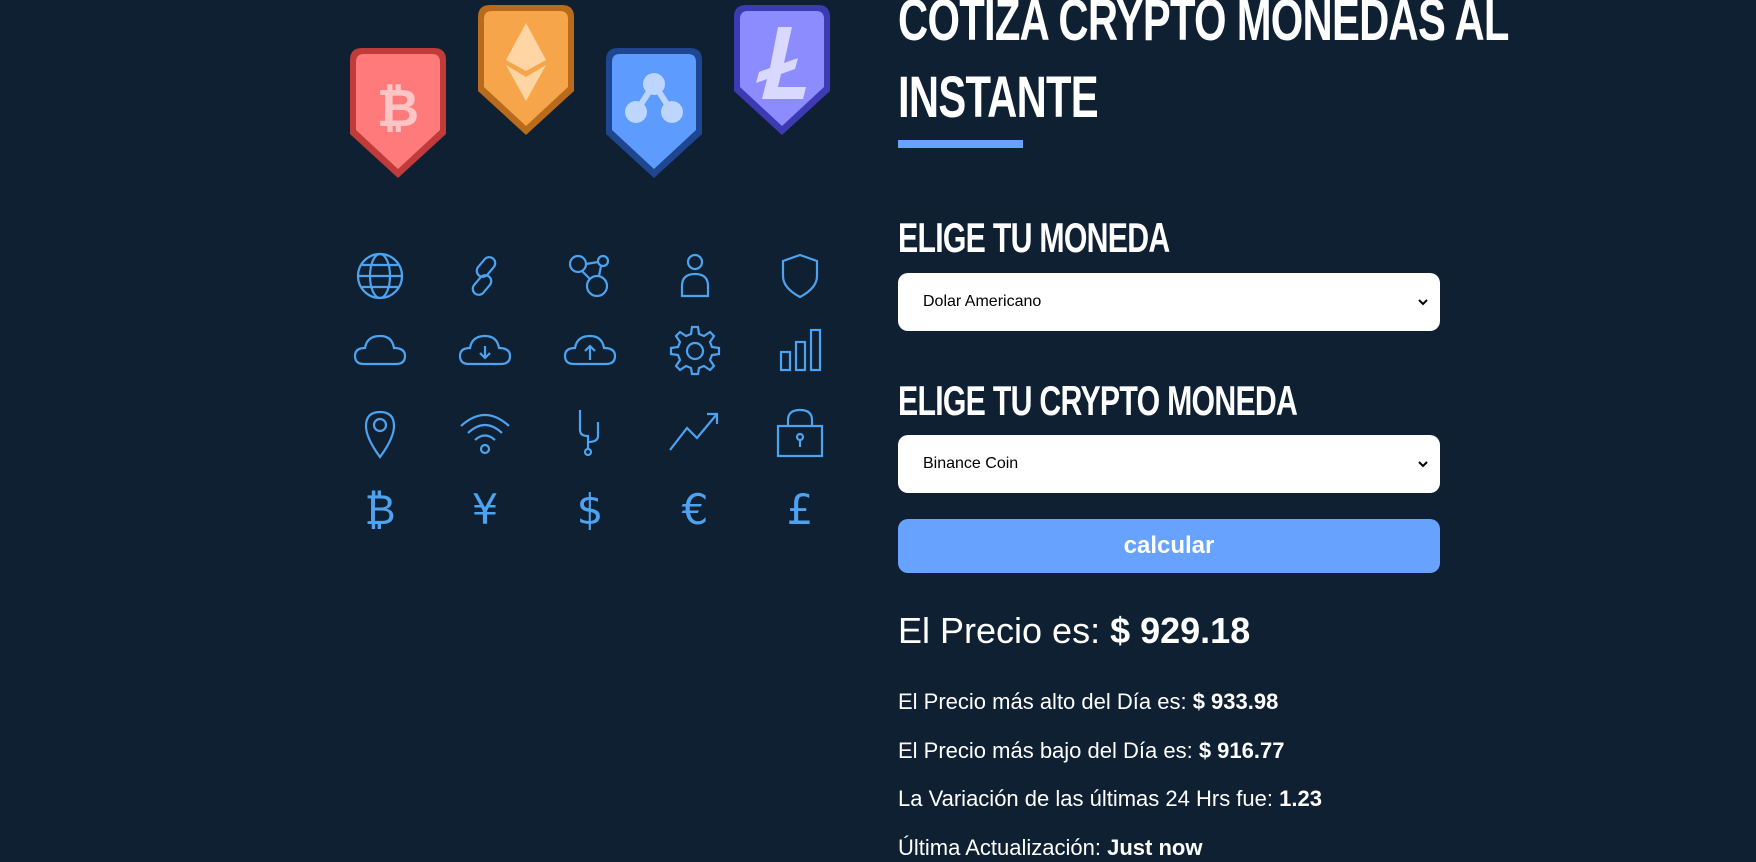 This screenshot has height=862, width=1756. I want to click on change-label: La Variación de las últimas 24 Hrs fue:, so click(1089, 798).